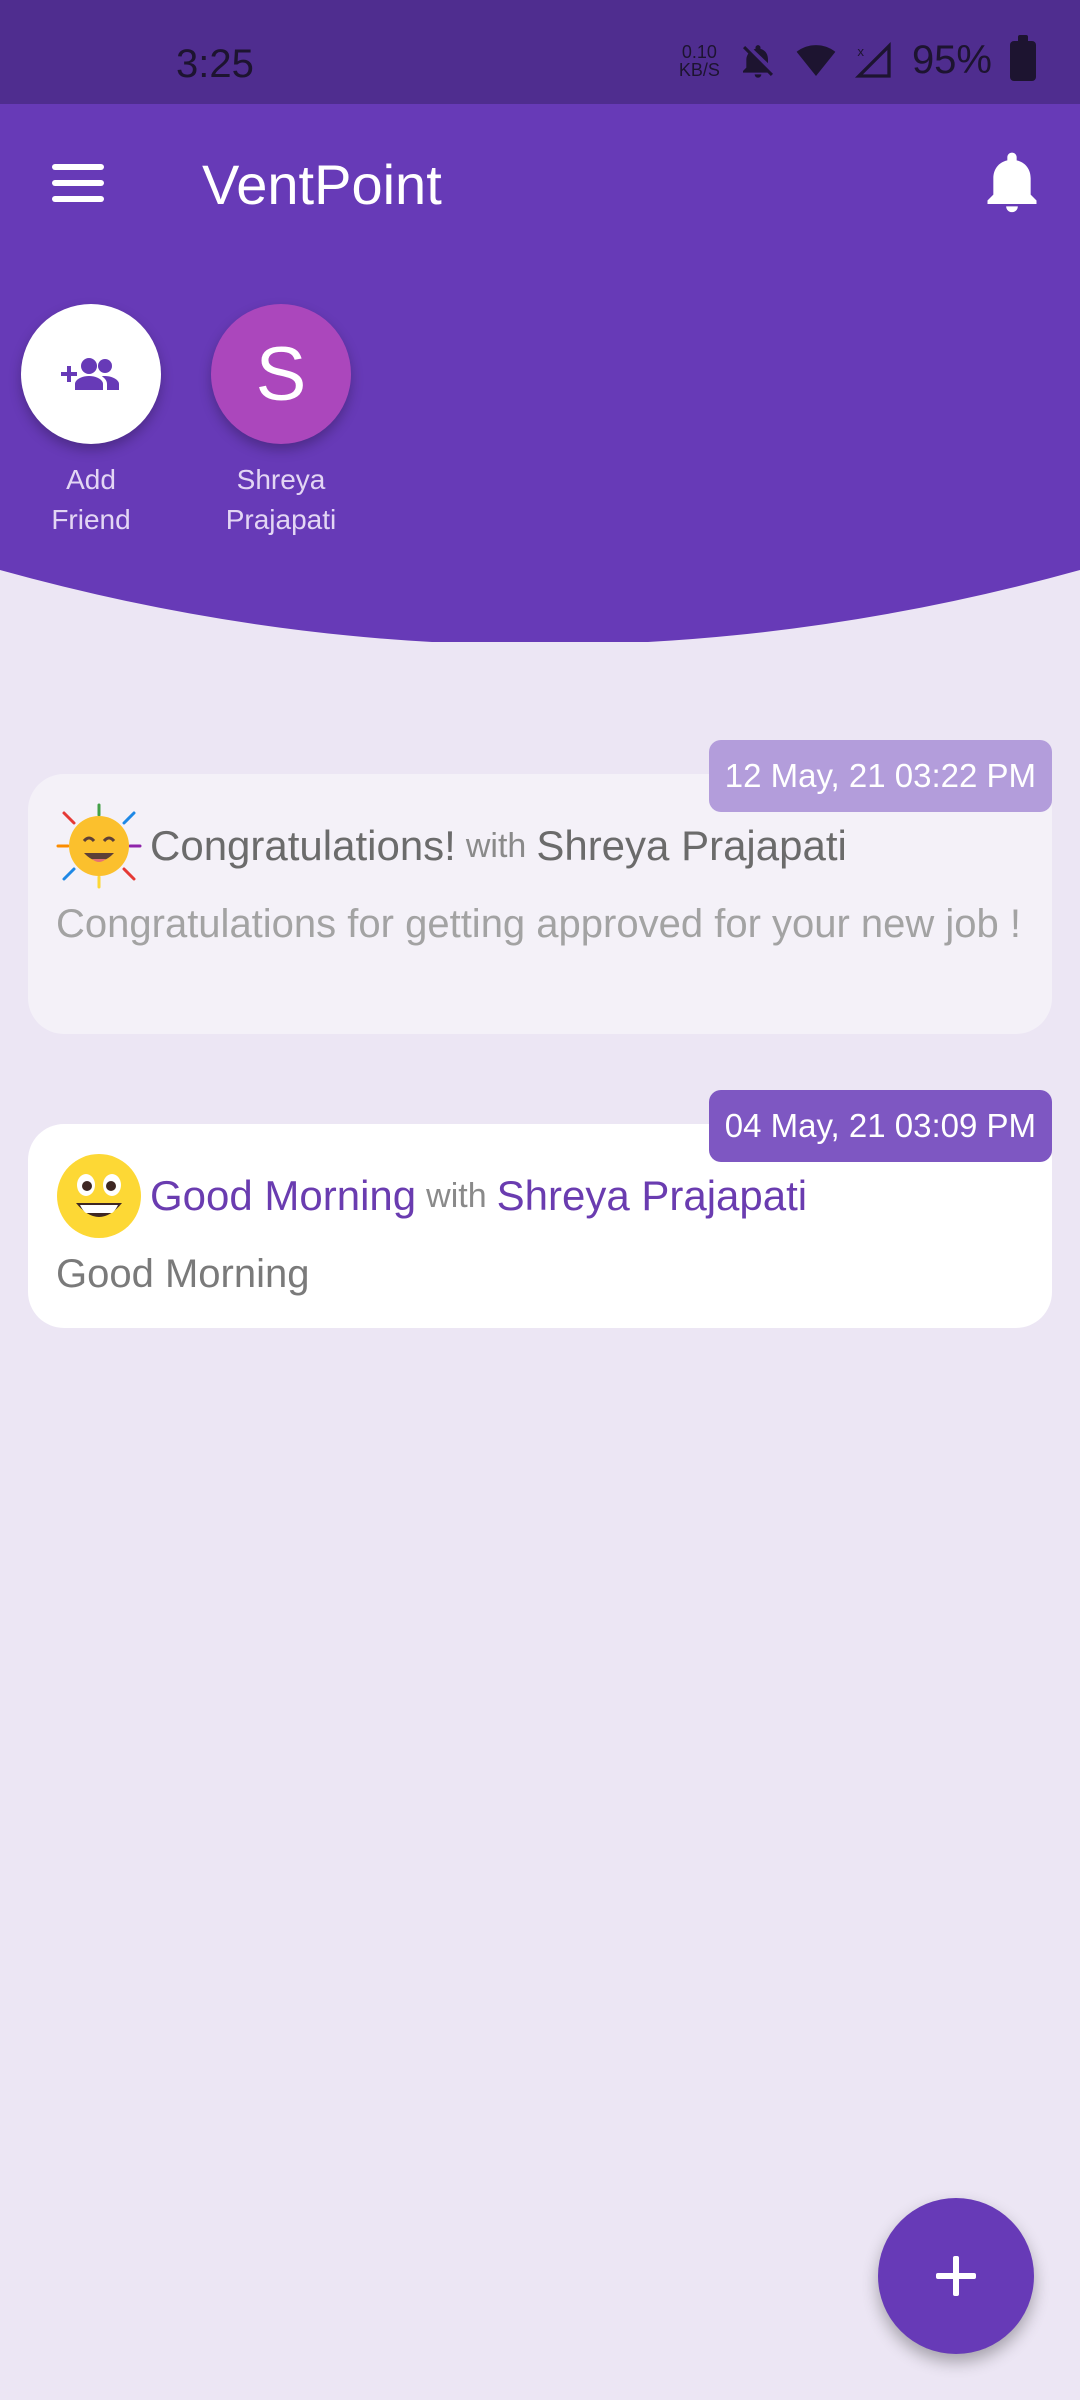 This screenshot has height=2400, width=1080. What do you see at coordinates (860, 51) in the screenshot?
I see `svg-text: x` at bounding box center [860, 51].